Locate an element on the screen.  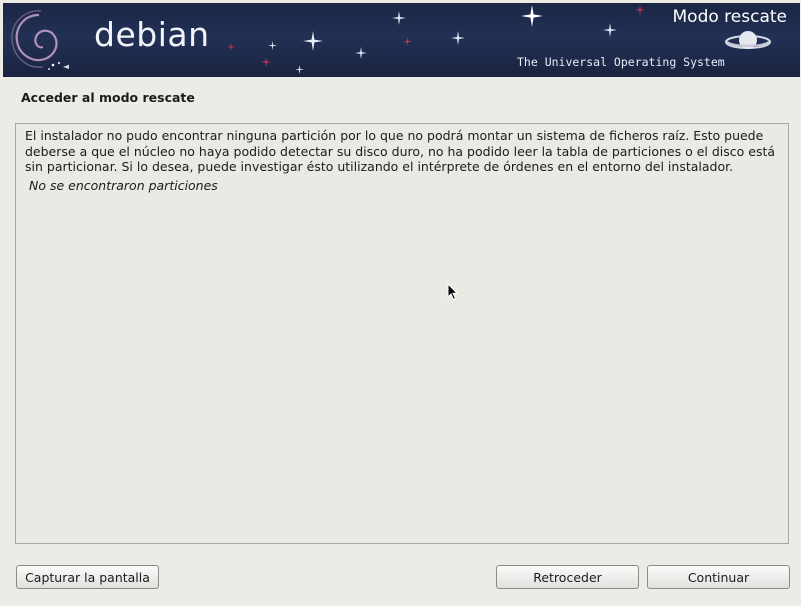
banner-tagline: The Universal Operating System is located at coordinates (621, 62).